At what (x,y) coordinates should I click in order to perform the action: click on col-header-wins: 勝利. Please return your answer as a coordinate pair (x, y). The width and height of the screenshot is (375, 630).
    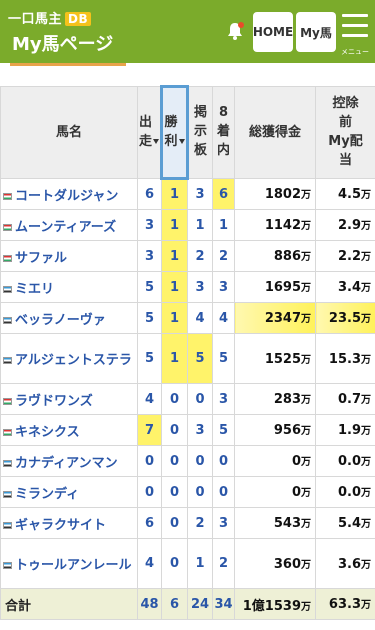
    Looking at the image, I should click on (174, 132).